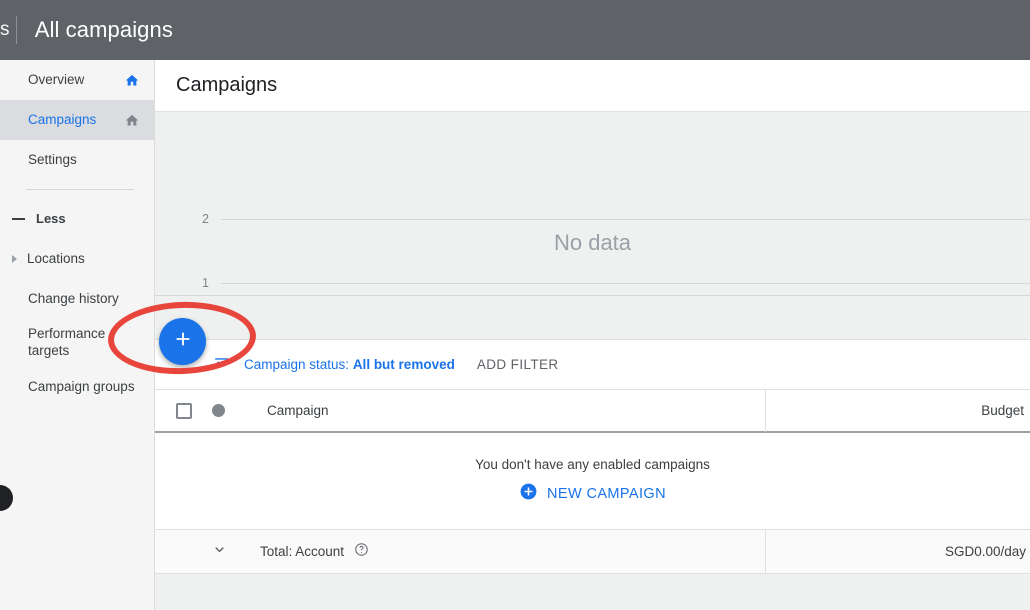 The image size is (1030, 610). Describe the element at coordinates (67, 342) in the screenshot. I see `sidebar-item-label: Performance targets` at that location.